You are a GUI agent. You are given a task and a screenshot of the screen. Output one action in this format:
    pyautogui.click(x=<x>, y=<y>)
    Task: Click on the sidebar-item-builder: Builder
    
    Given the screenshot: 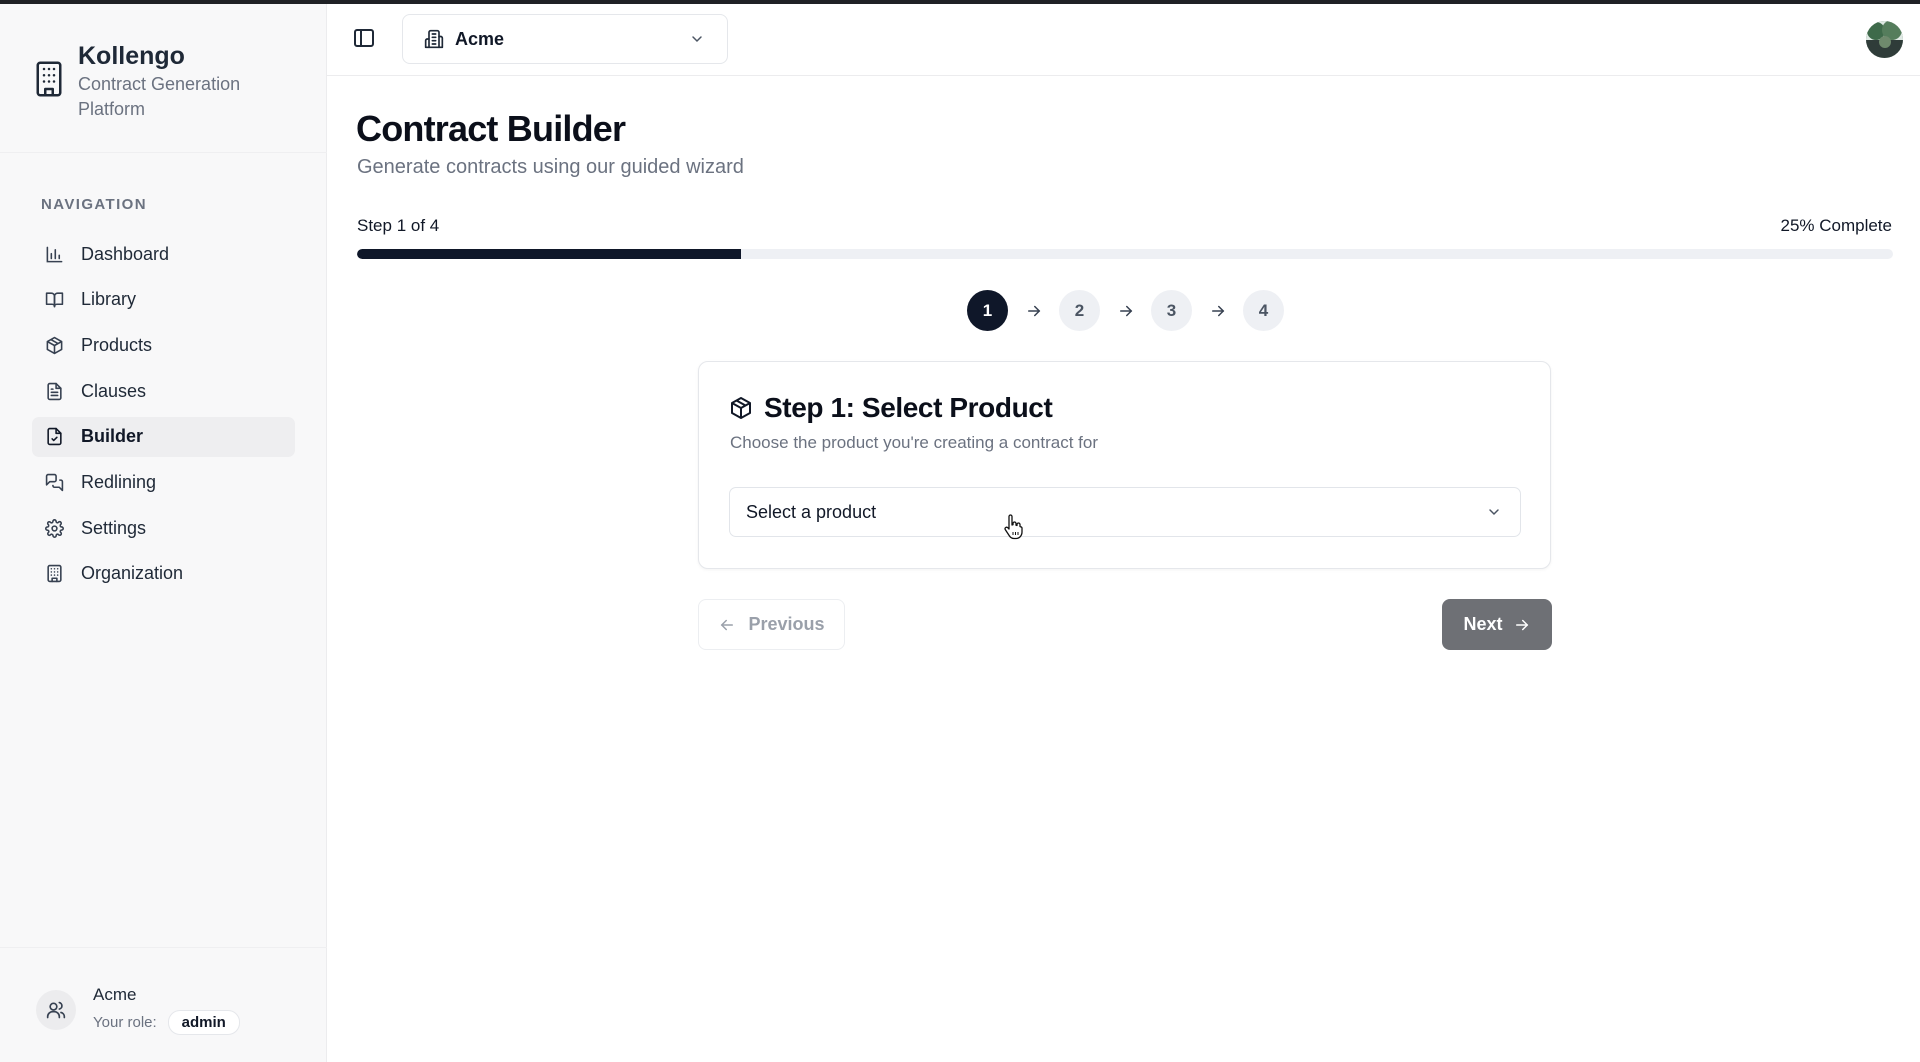 What is the action you would take?
    pyautogui.click(x=163, y=436)
    